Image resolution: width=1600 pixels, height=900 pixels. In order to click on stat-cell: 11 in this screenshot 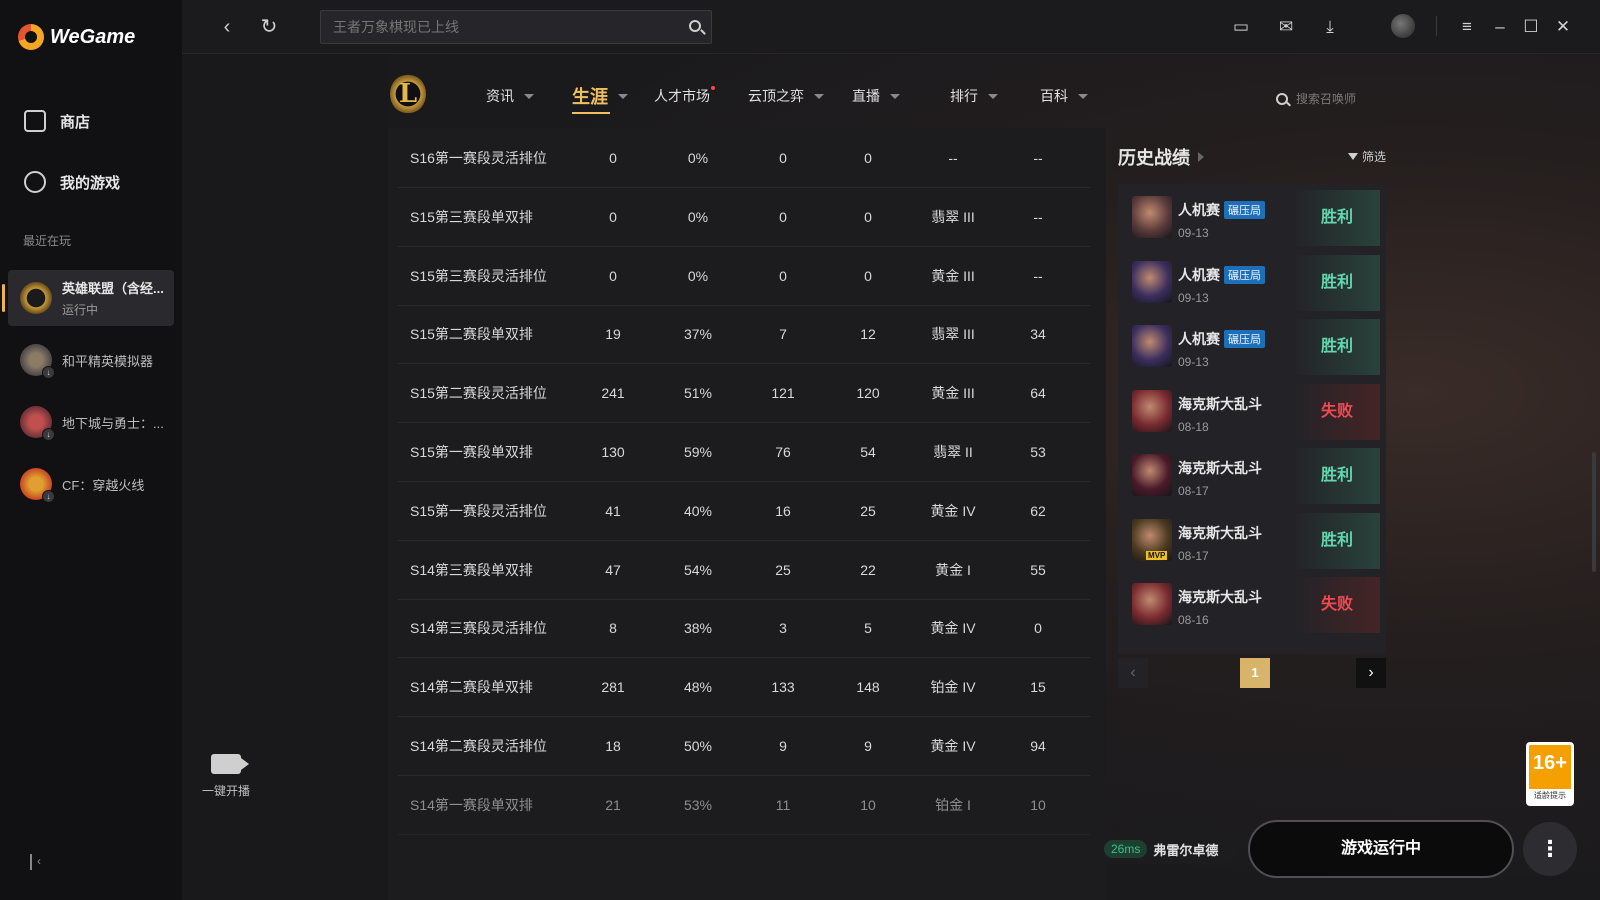, I will do `click(783, 804)`.